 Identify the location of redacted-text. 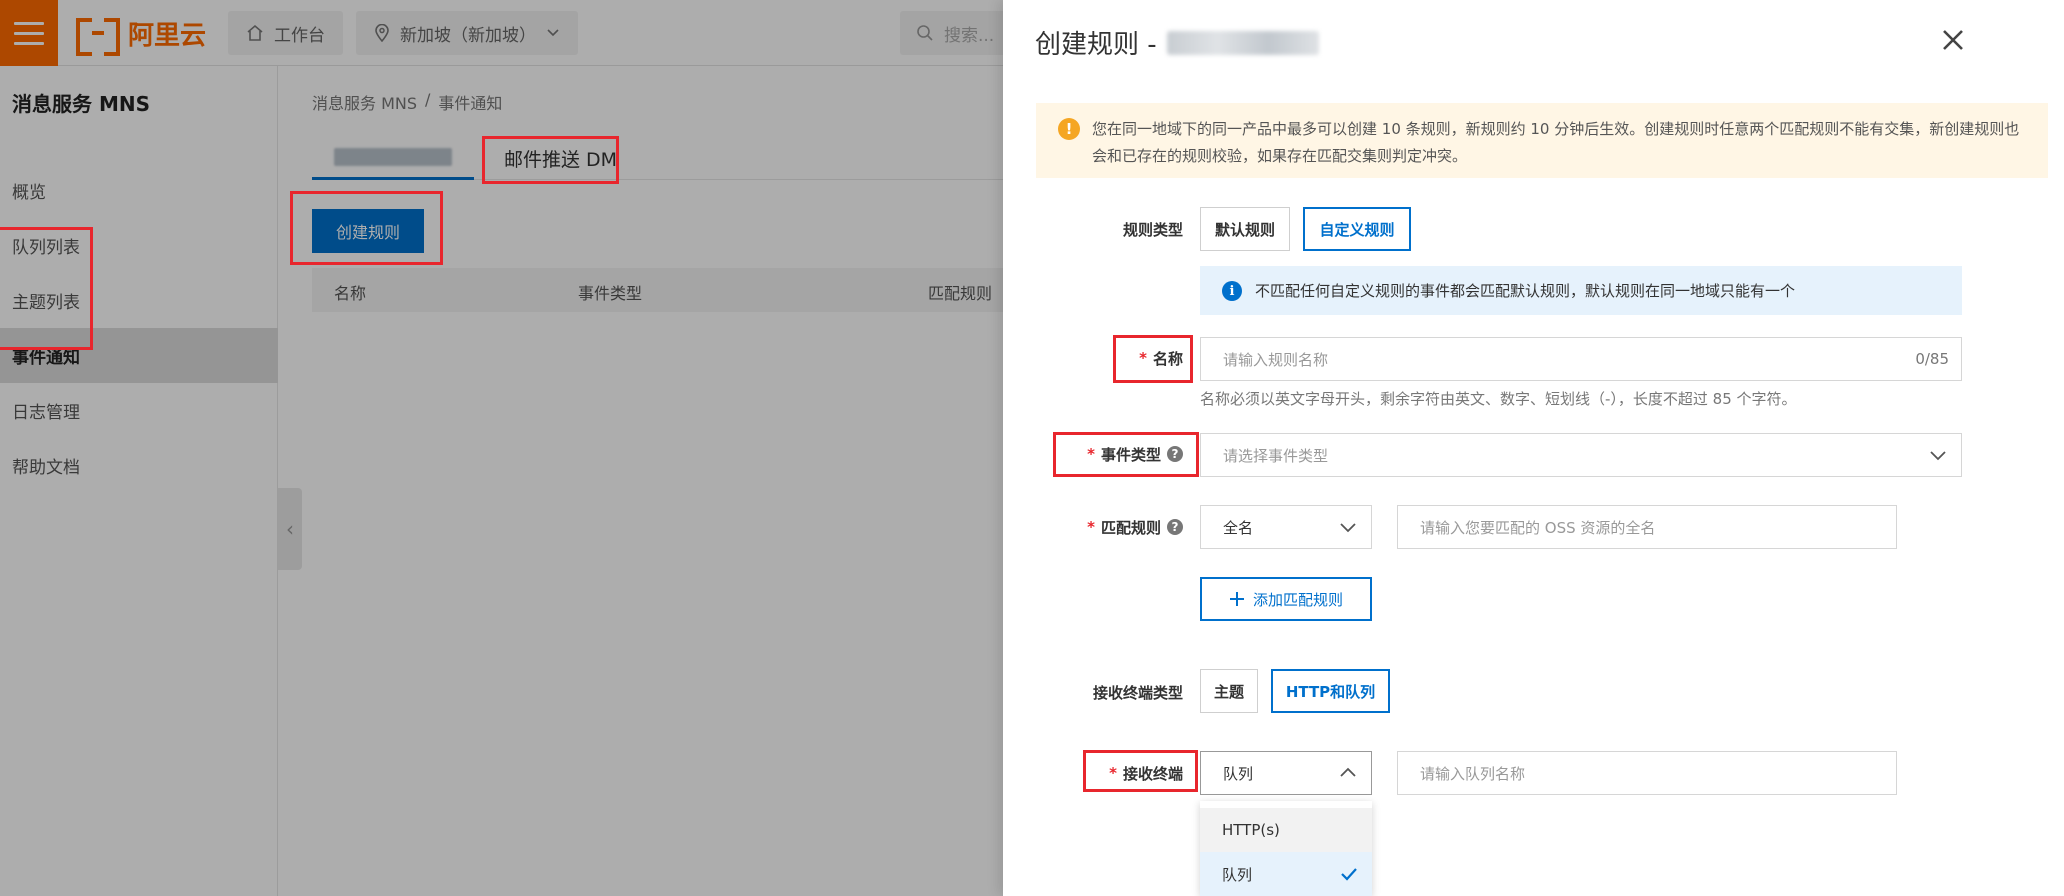
(1242, 42).